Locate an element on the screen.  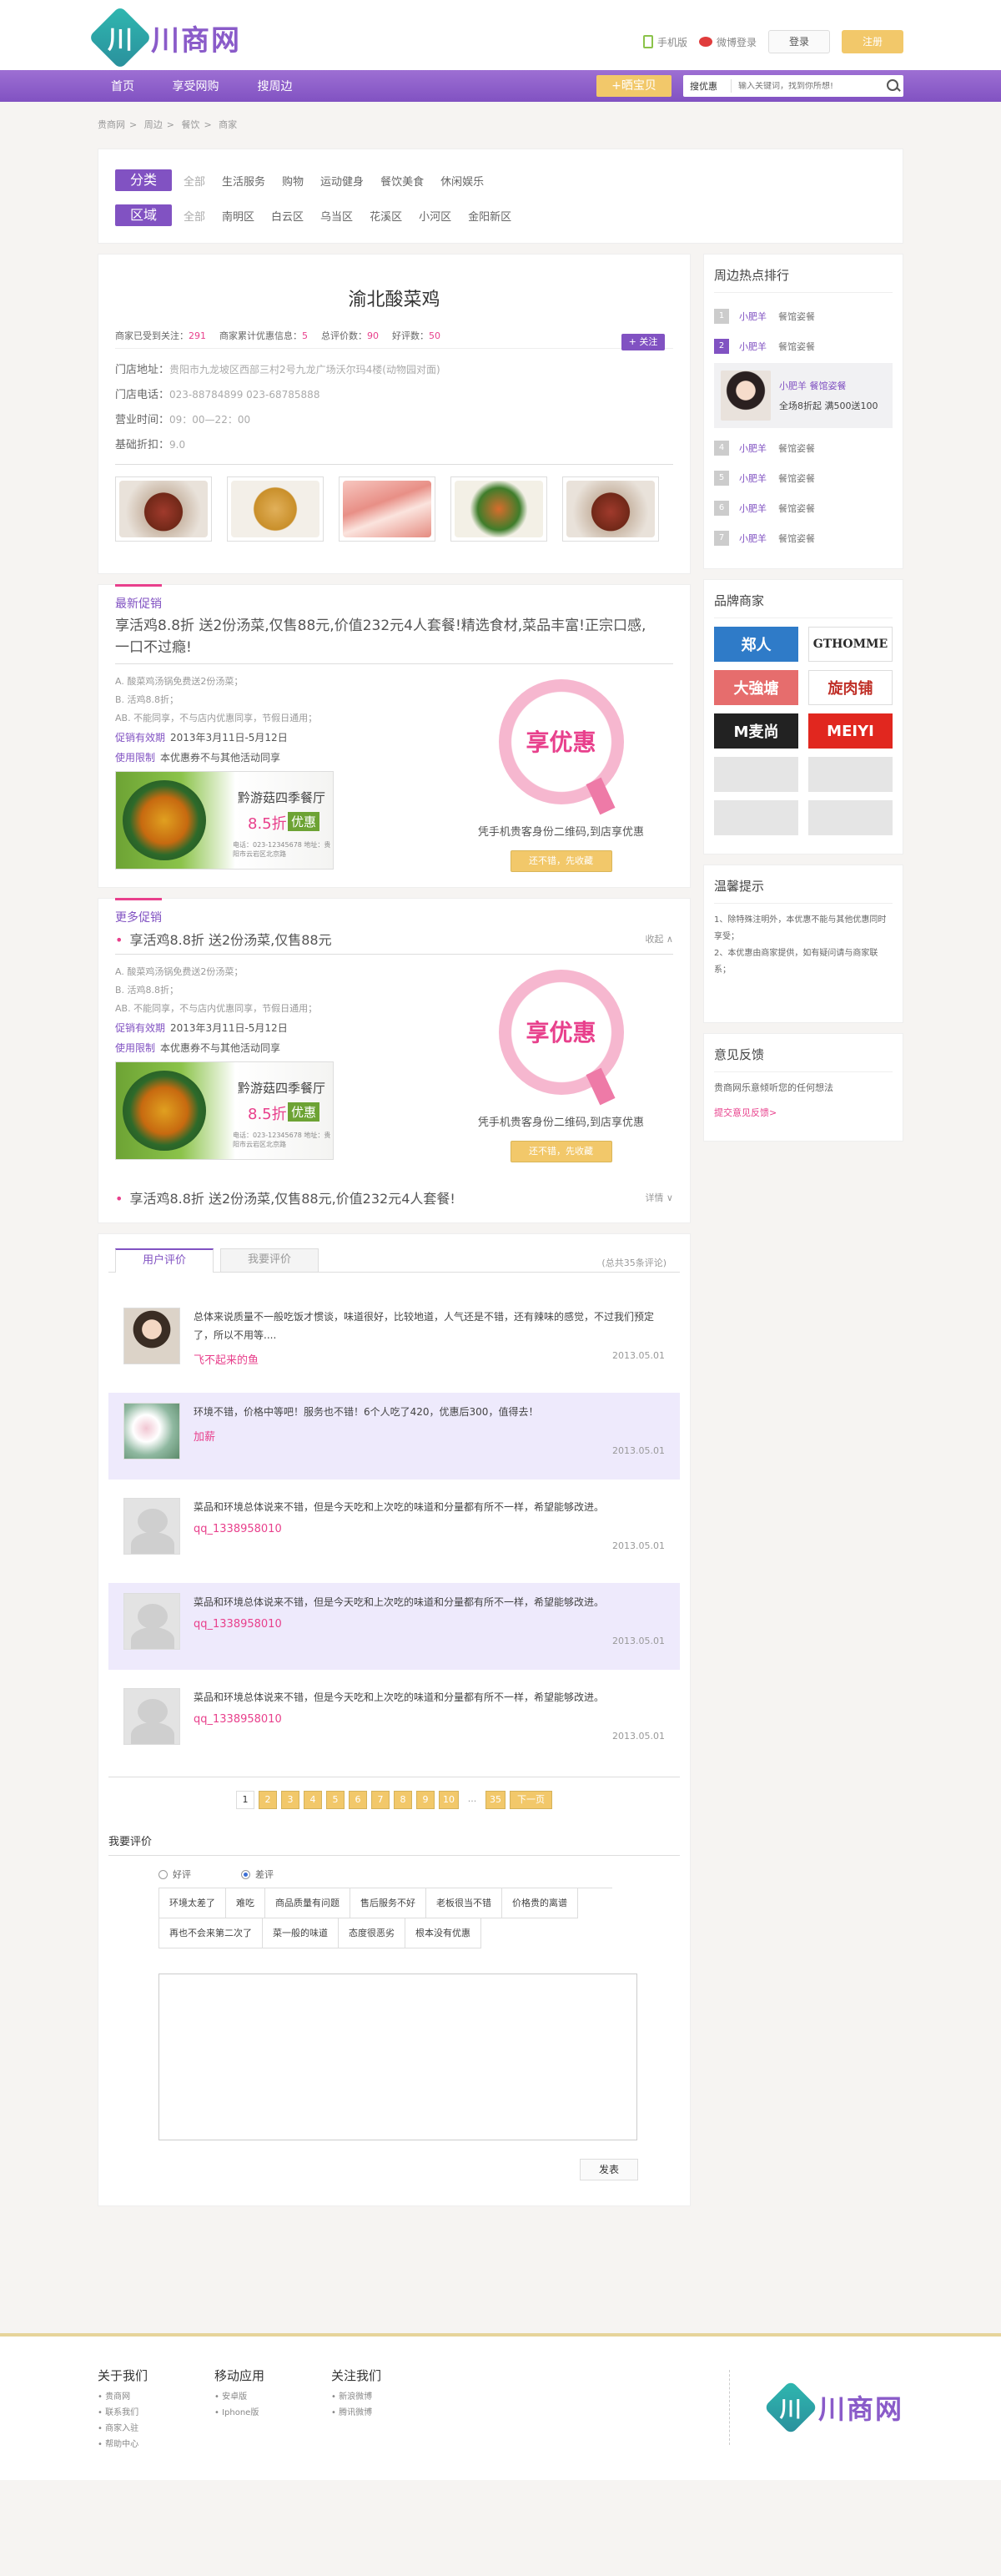
page-button: 7 is located at coordinates (380, 1800).